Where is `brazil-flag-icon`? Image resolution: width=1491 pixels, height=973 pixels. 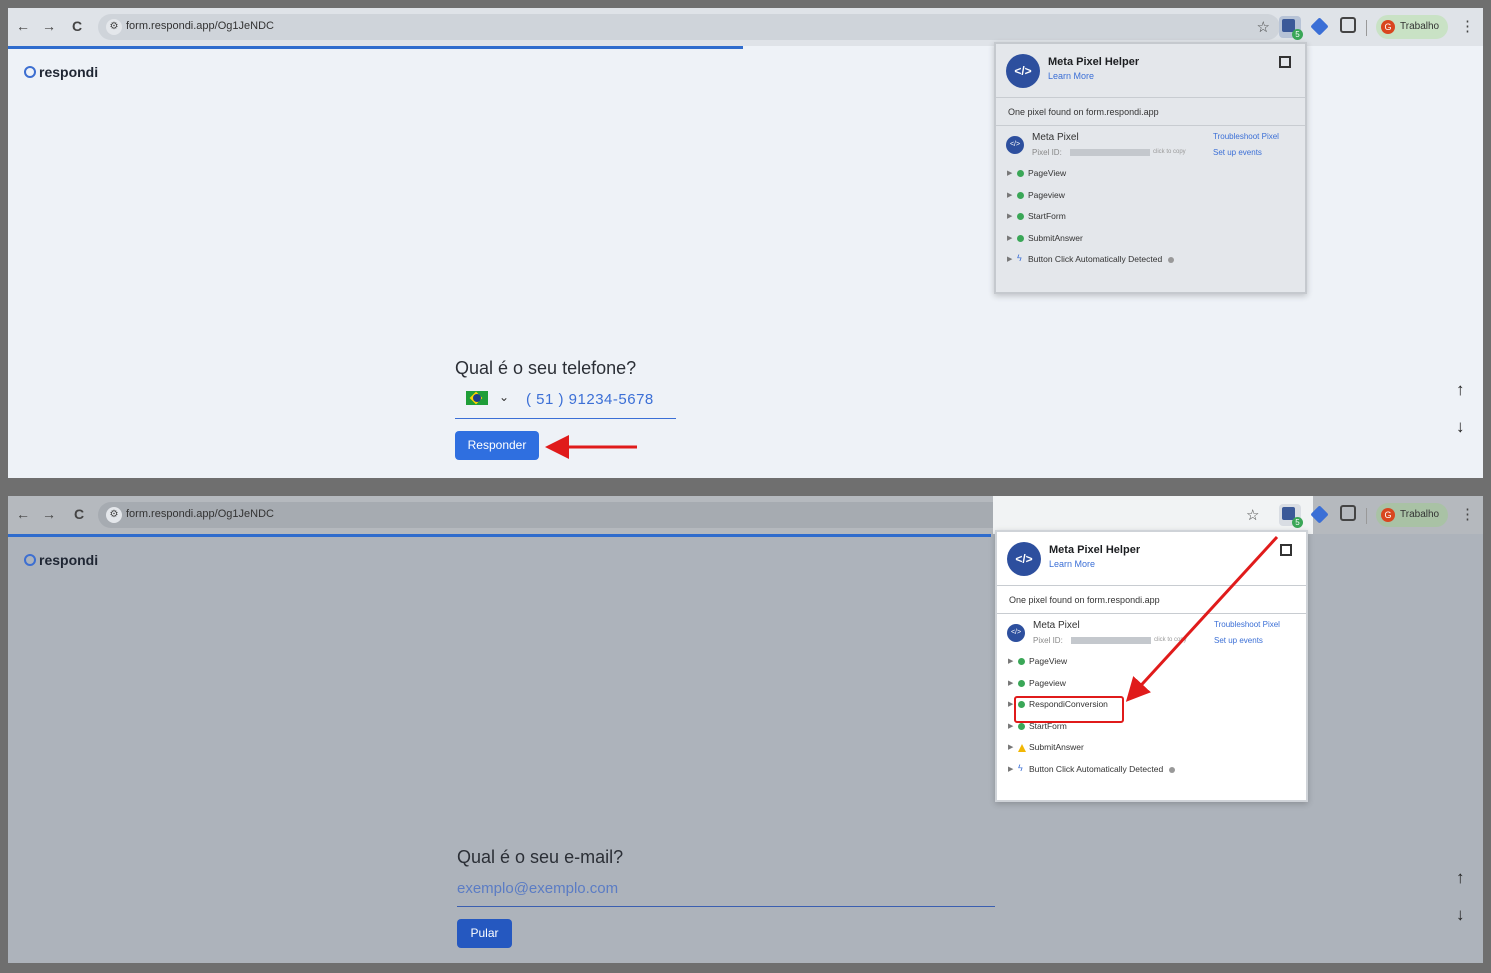
brazil-flag-icon is located at coordinates (477, 398).